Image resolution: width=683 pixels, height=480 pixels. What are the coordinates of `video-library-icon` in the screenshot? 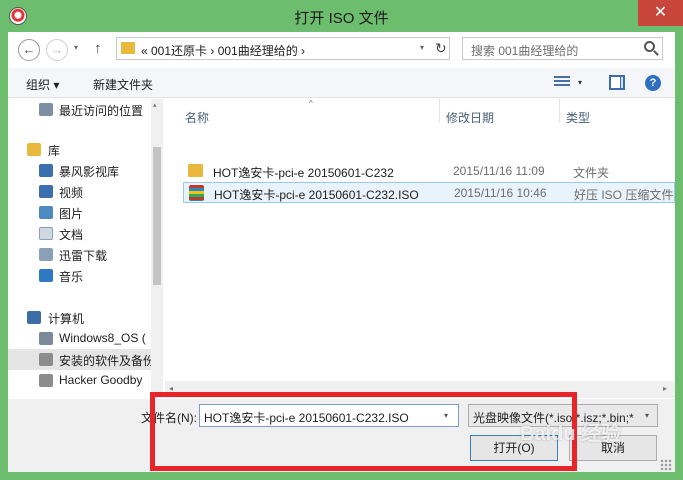 It's located at (46, 170).